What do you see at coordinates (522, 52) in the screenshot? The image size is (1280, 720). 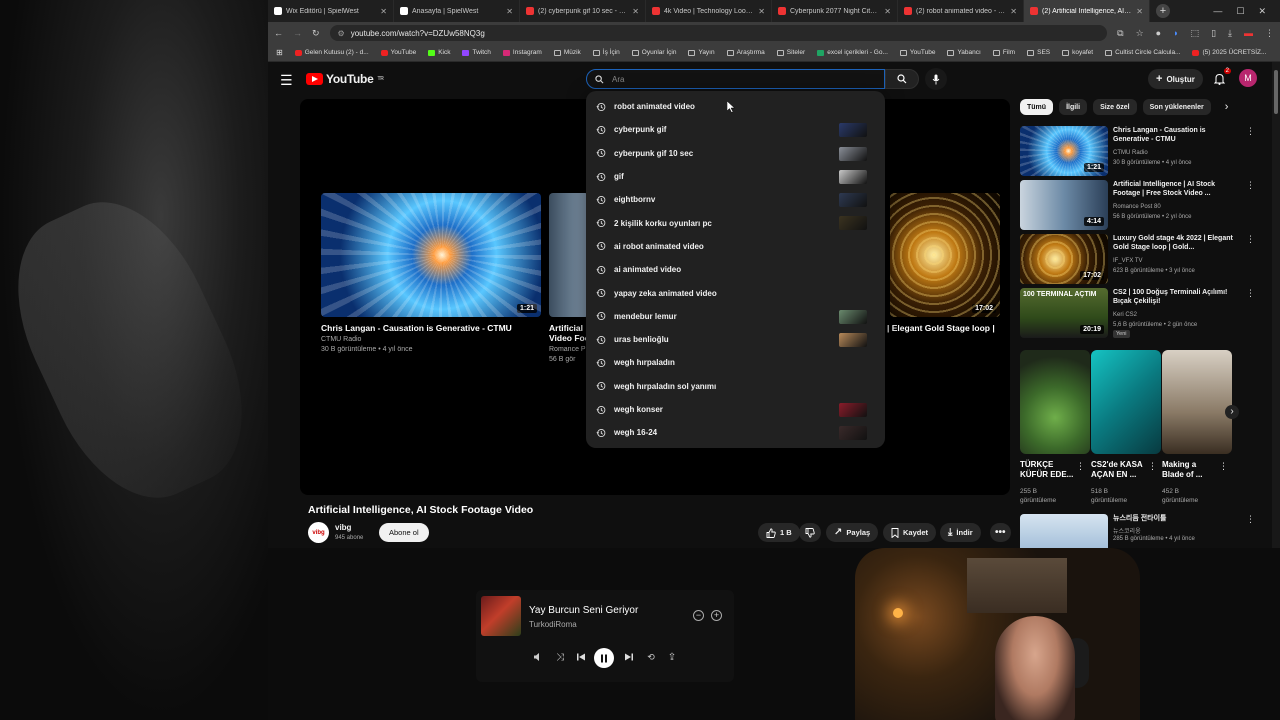 I see `bookmark-item: Instagram` at bounding box center [522, 52].